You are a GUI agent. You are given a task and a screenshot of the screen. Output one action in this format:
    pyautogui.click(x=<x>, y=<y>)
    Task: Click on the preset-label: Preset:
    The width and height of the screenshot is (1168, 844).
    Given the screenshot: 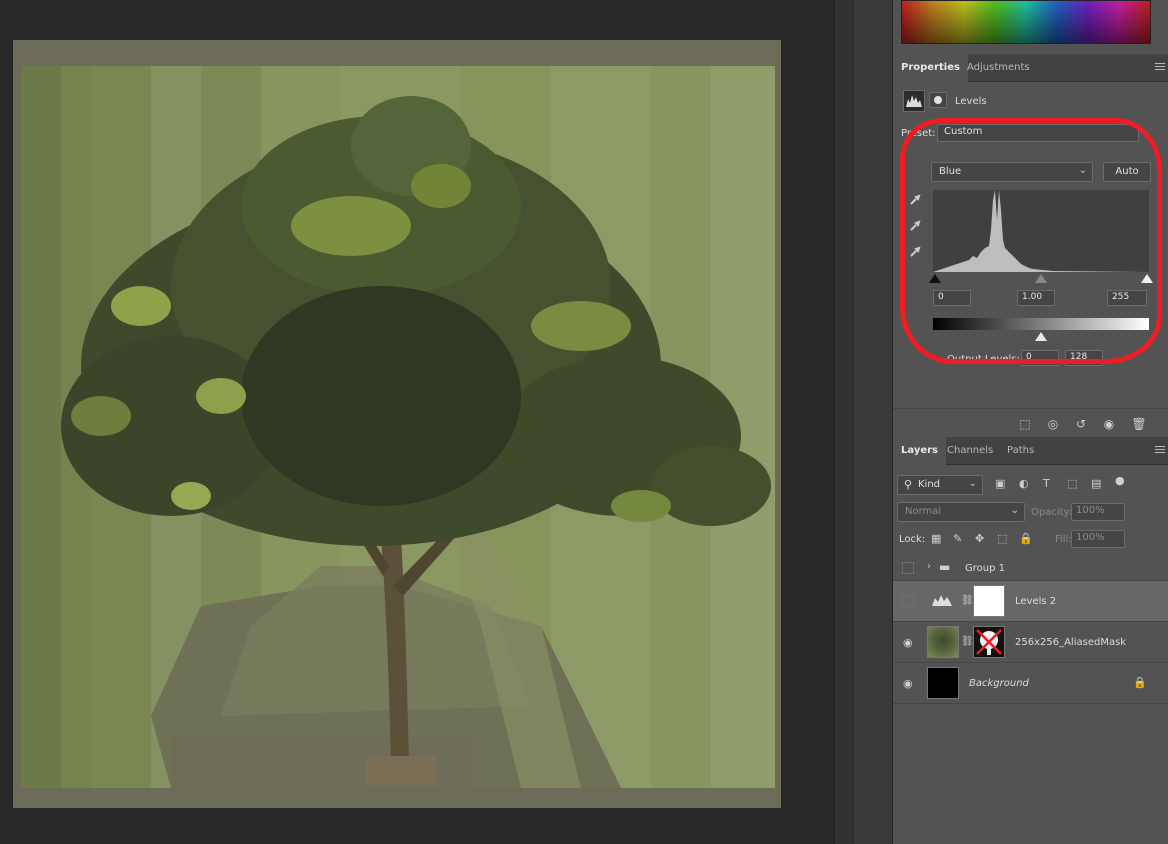 What is the action you would take?
    pyautogui.click(x=918, y=133)
    